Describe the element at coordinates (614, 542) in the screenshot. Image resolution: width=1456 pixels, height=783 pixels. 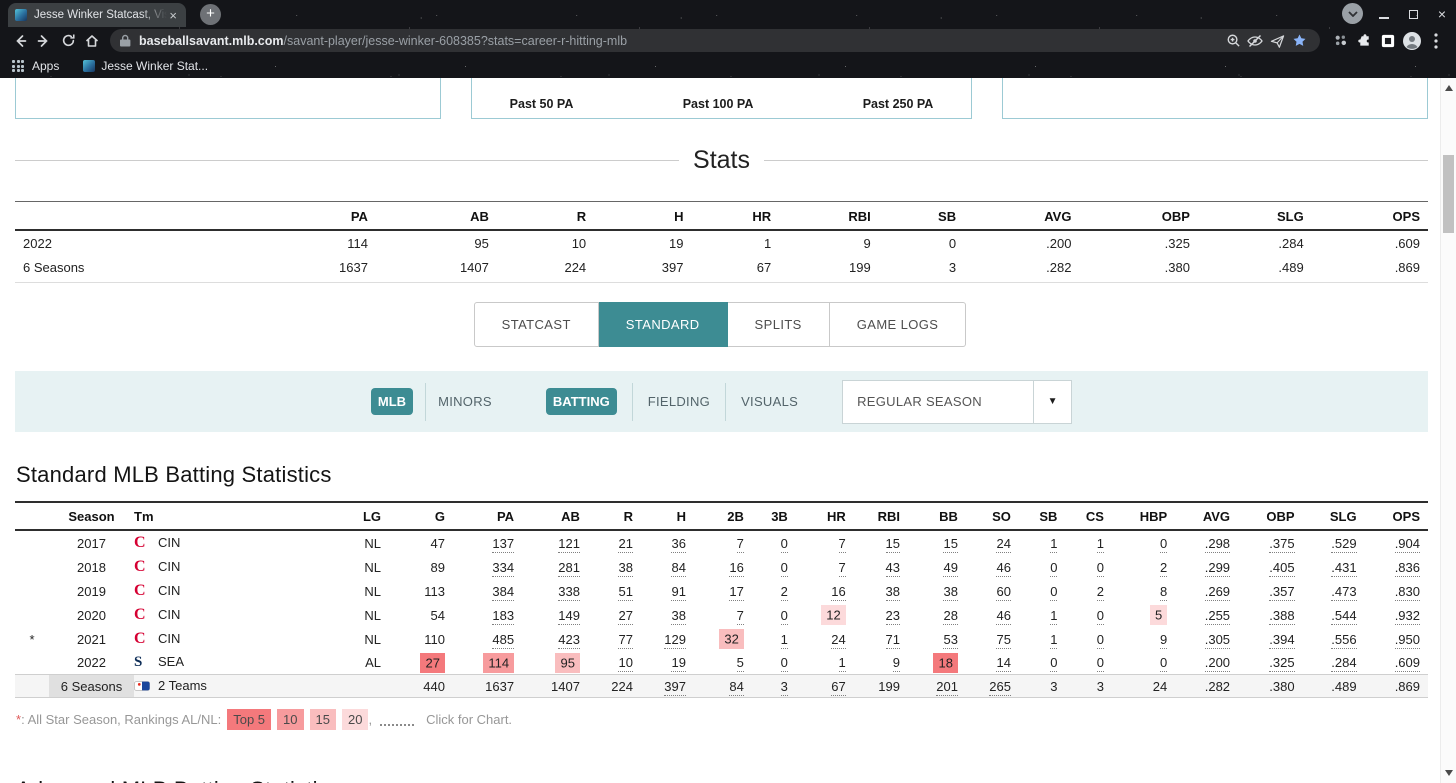
I see `stat-cell: 21` at that location.